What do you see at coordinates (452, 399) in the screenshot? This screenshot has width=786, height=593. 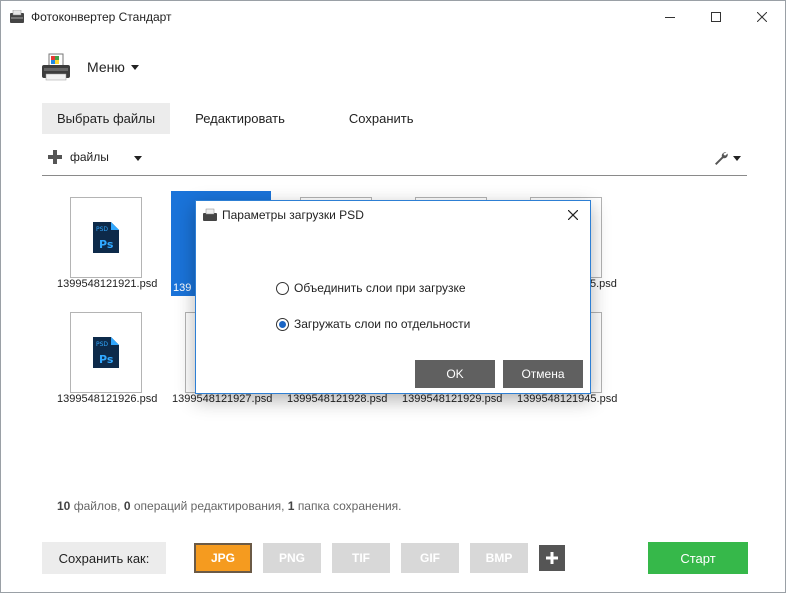 I see `file-name: 1399548121929.psd` at bounding box center [452, 399].